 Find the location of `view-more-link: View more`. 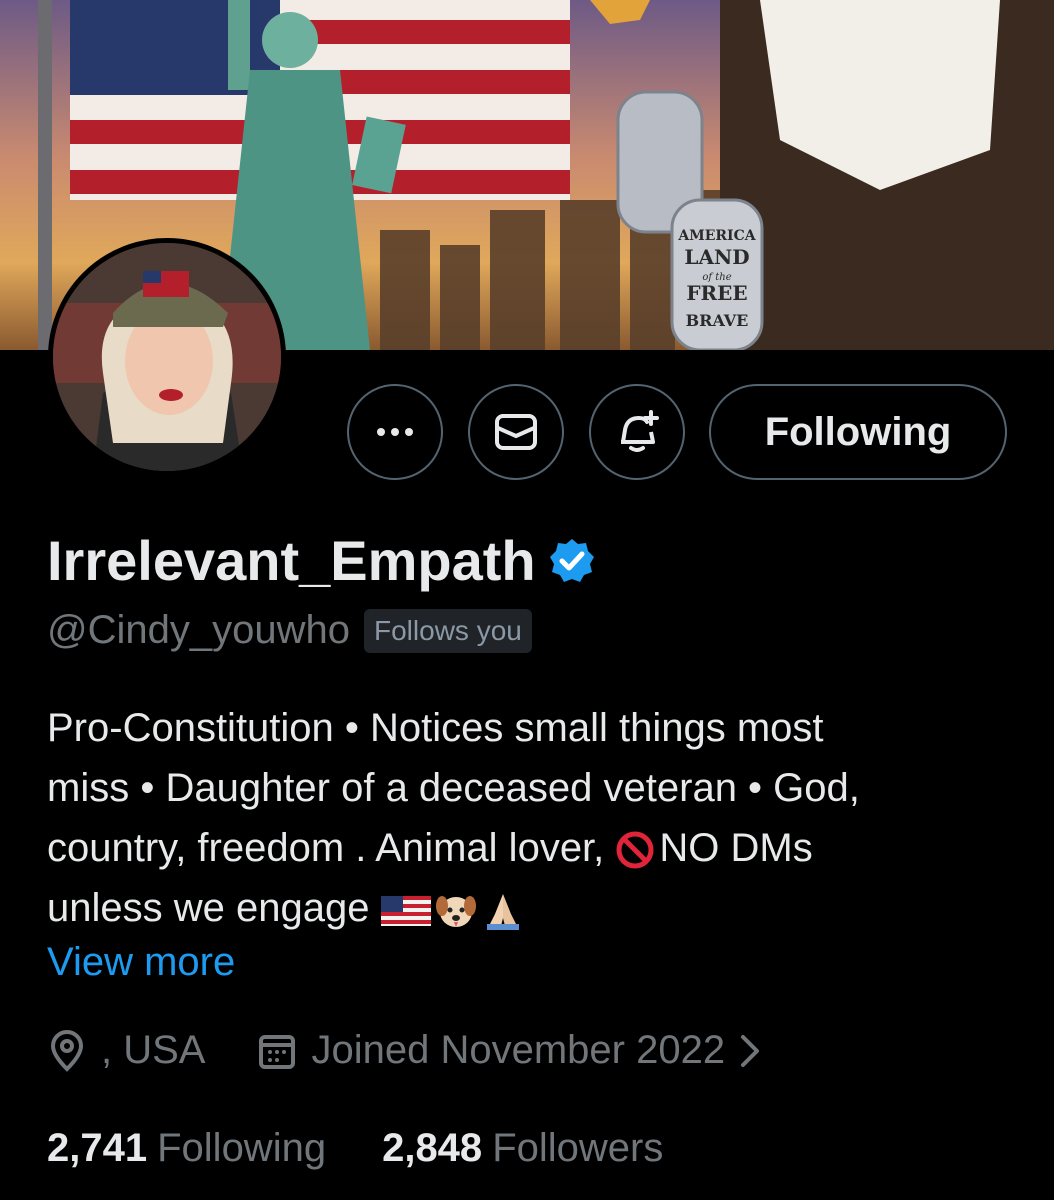

view-more-link: View more is located at coordinates (141, 962).